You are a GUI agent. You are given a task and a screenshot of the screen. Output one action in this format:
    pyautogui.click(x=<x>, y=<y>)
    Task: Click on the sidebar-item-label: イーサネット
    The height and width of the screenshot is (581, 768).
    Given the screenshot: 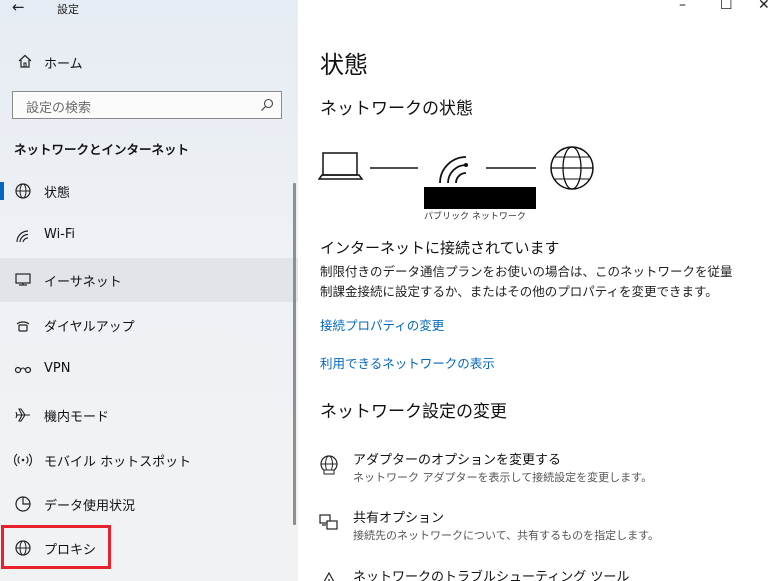 What is the action you would take?
    pyautogui.click(x=83, y=282)
    